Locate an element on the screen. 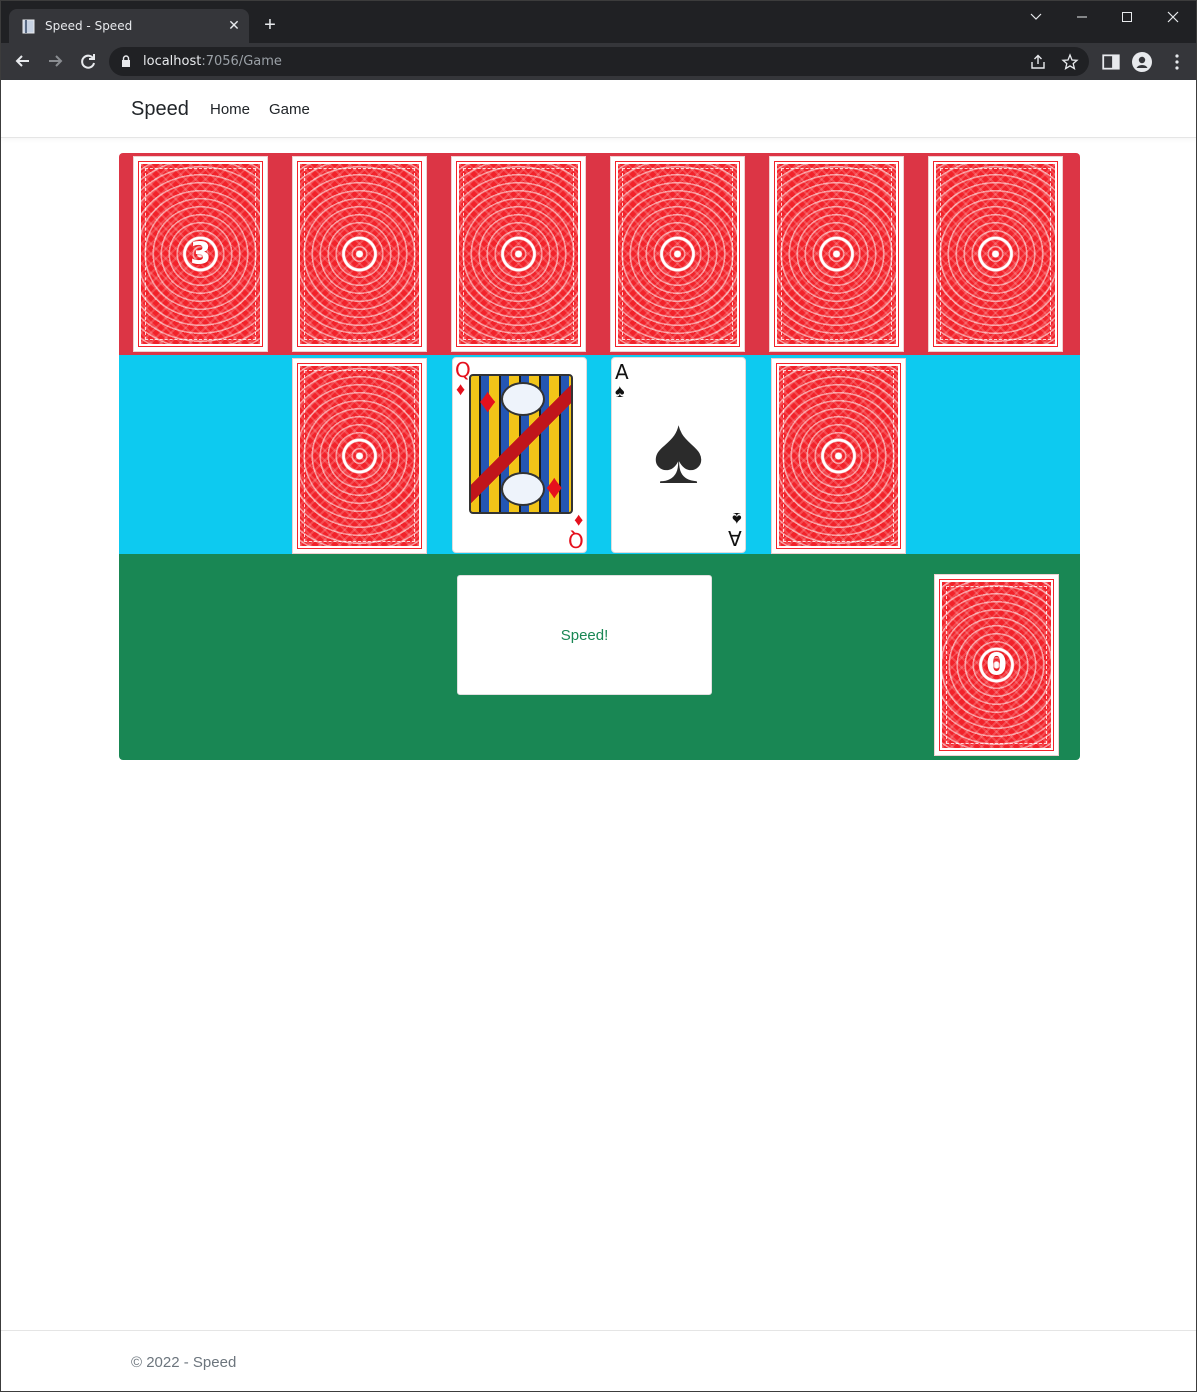 This screenshot has height=1392, width=1197. site-navbar: Speed Home Game is located at coordinates (598, 109).